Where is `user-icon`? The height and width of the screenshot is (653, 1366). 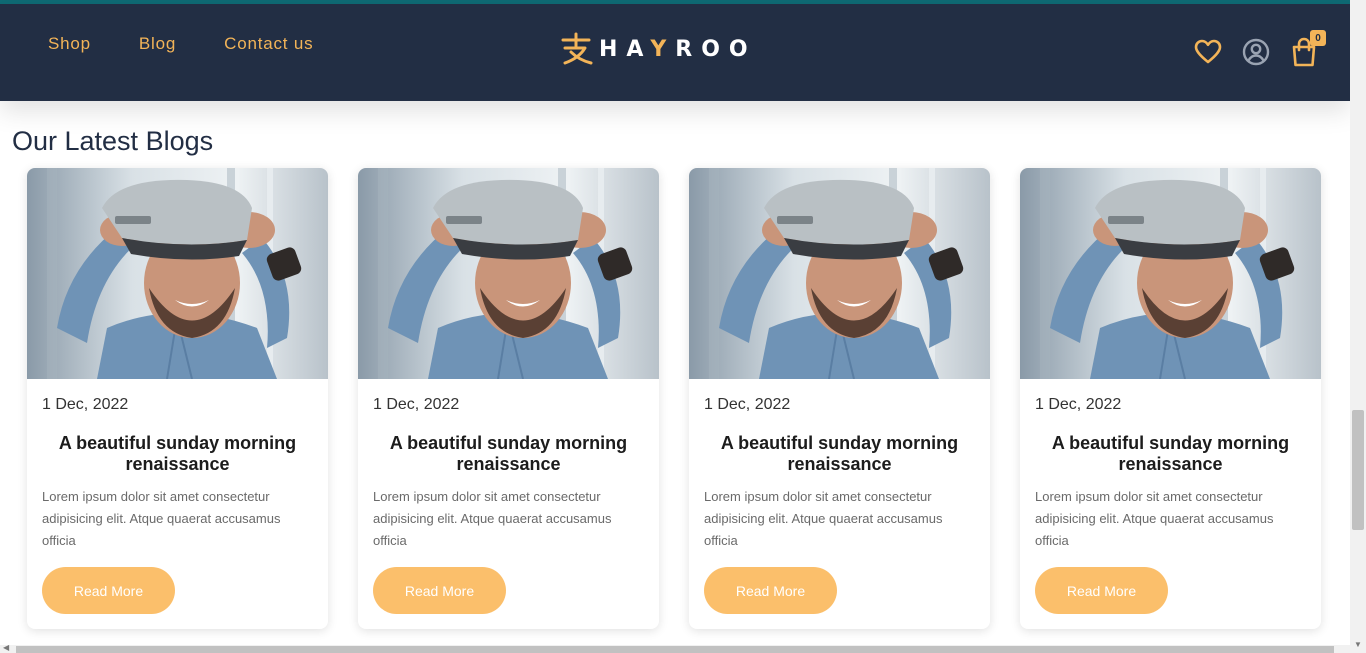
user-icon is located at coordinates (1256, 52).